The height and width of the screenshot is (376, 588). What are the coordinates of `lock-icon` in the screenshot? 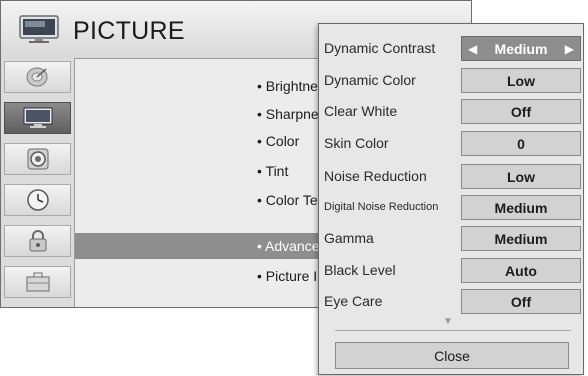 It's located at (37, 241).